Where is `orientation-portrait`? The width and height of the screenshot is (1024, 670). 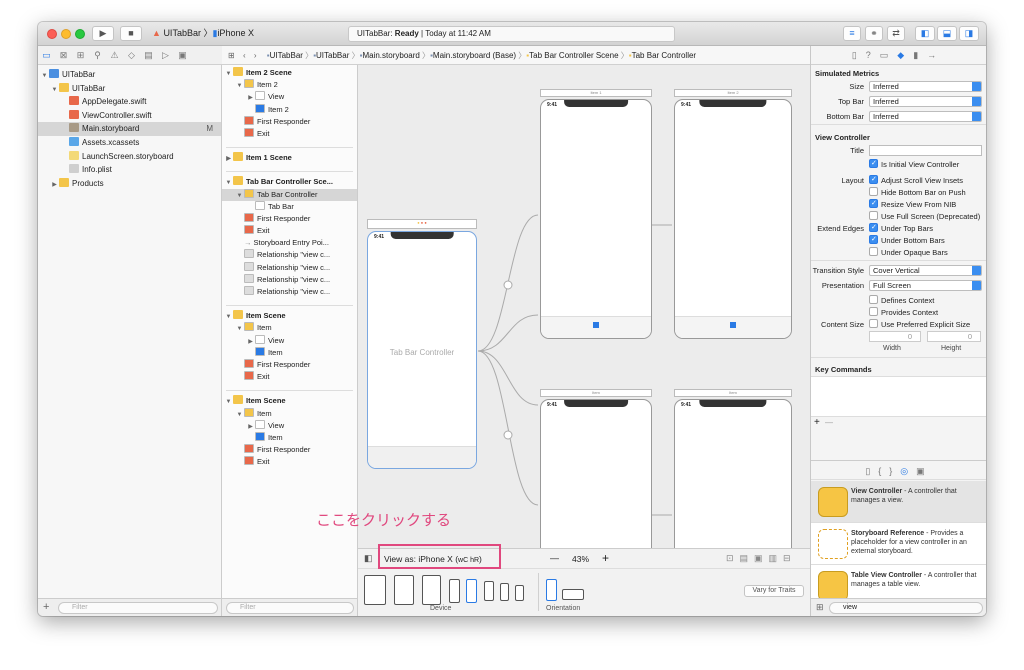 orientation-portrait is located at coordinates (551, 590).